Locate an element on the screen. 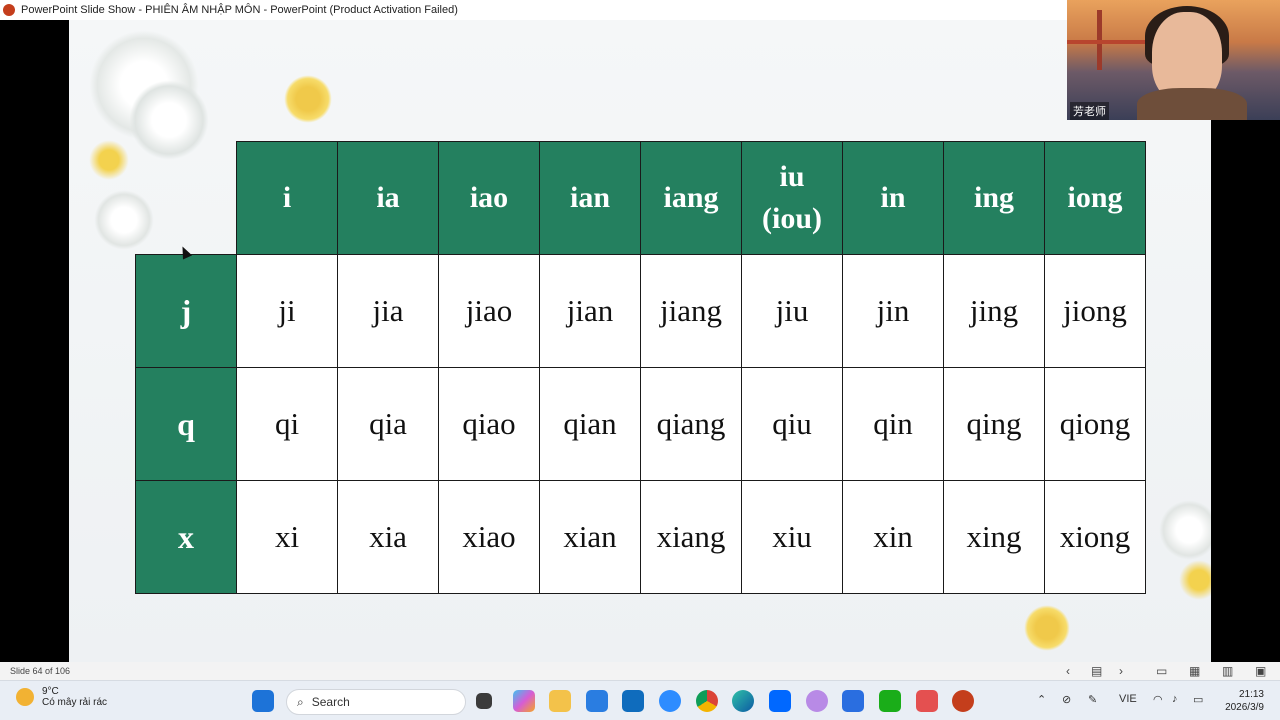 The height and width of the screenshot is (720, 1280). table-cell: qiu is located at coordinates (792, 424).